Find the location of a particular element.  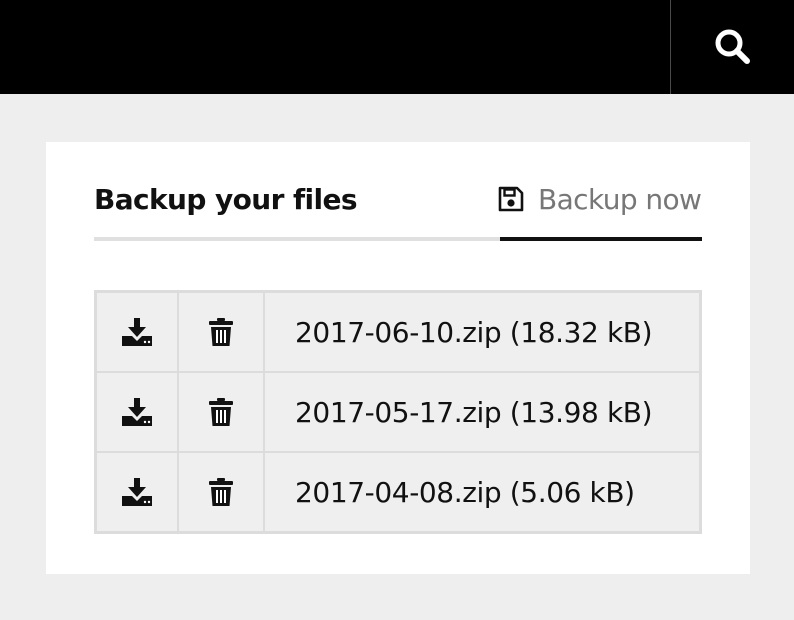

header-divider is located at coordinates (297, 239).